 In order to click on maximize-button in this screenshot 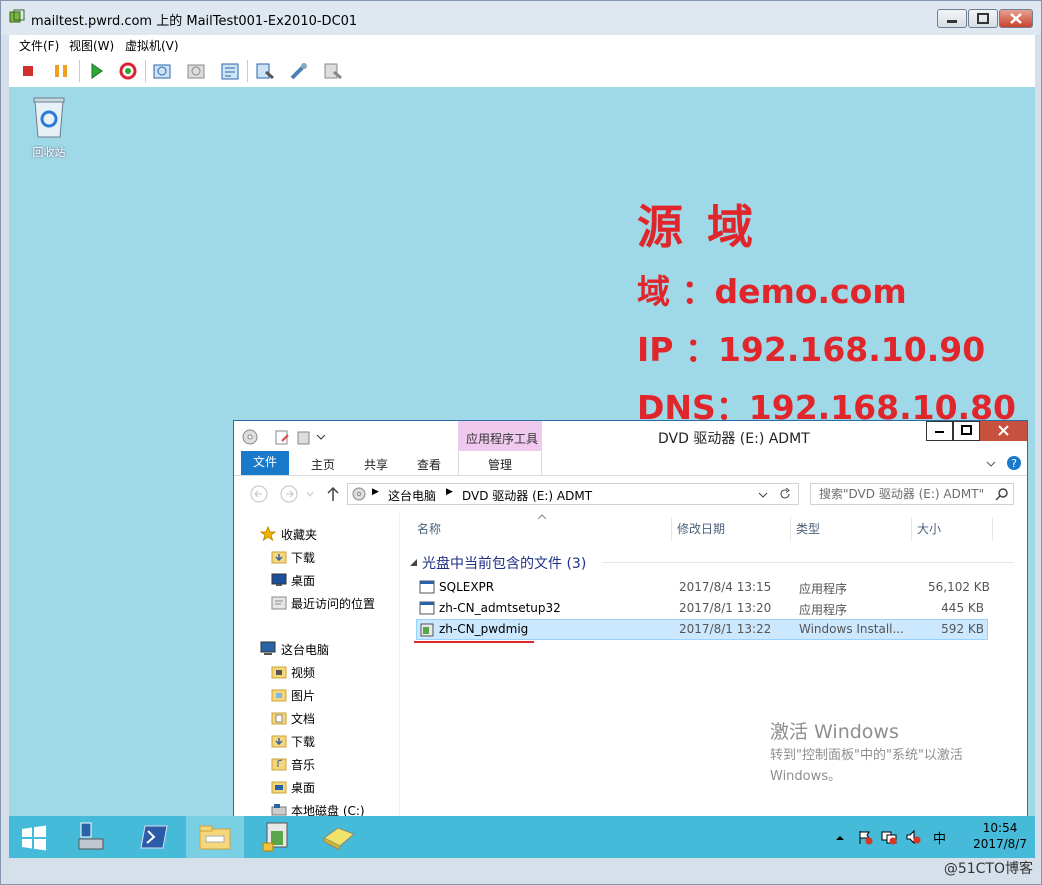, I will do `click(983, 18)`.